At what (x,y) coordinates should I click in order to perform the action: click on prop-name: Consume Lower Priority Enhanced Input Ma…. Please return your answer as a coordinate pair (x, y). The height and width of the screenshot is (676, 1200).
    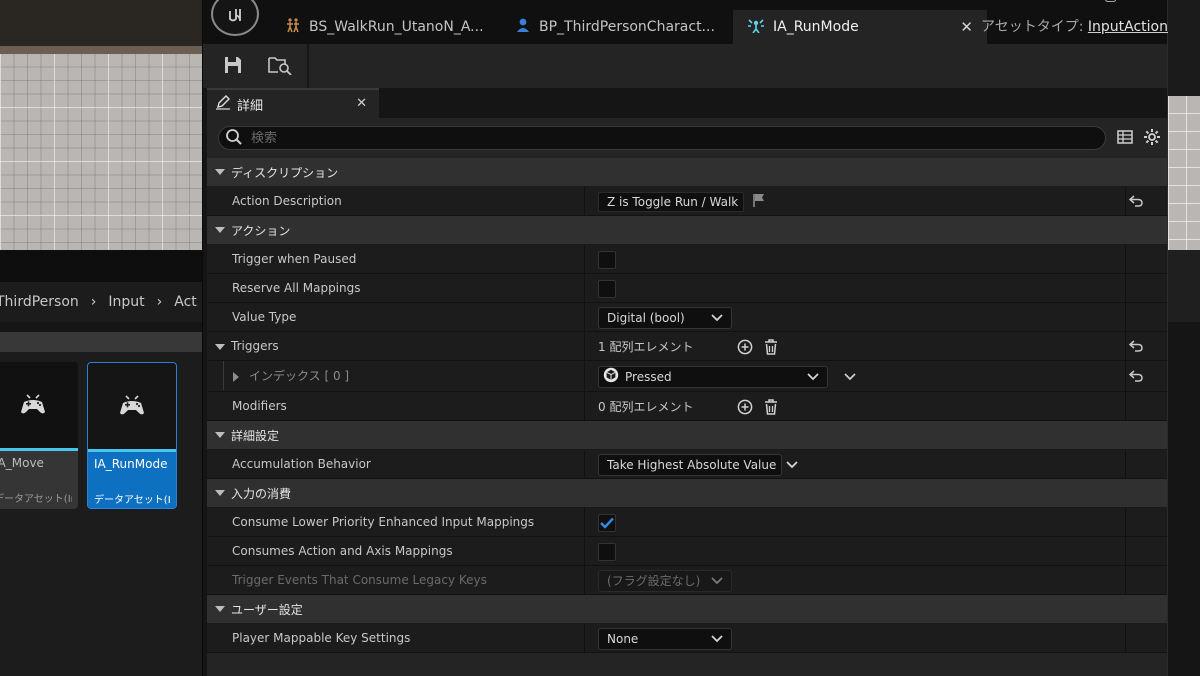
    Looking at the image, I should click on (383, 522).